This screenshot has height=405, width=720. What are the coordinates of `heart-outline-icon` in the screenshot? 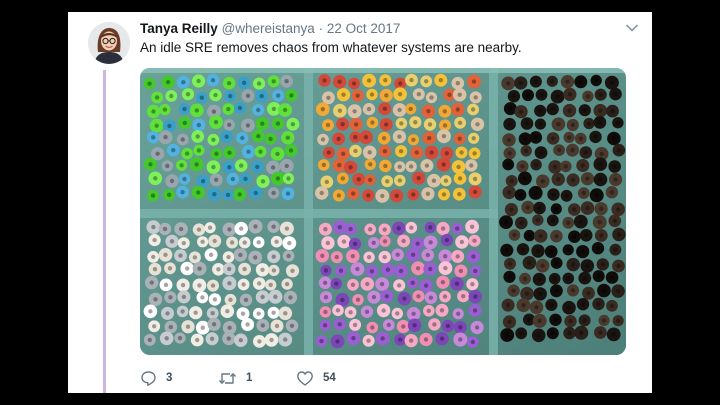 It's located at (305, 378).